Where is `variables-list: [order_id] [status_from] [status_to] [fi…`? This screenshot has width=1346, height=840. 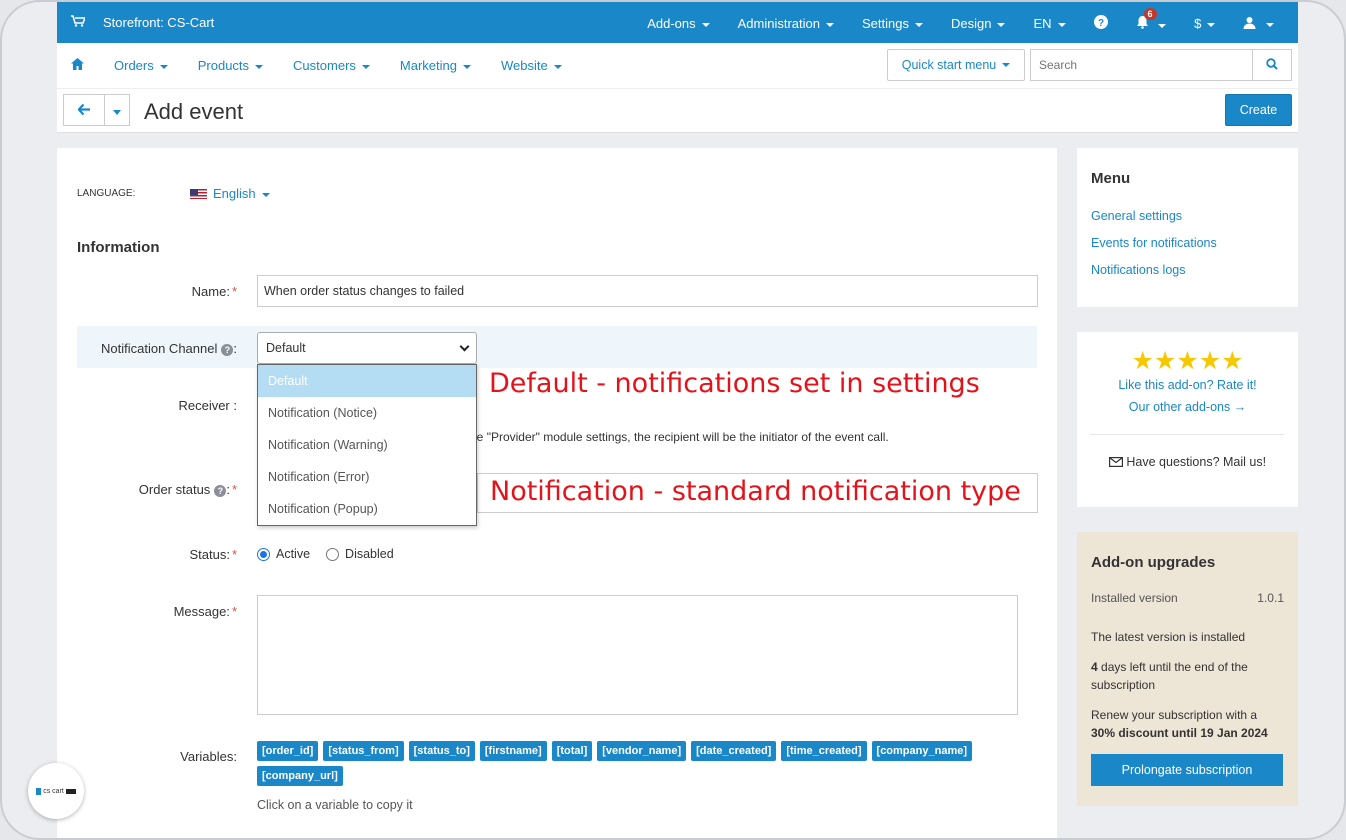
variables-list: [order_id] [status_from] [status_to] [fi… is located at coordinates (637, 763).